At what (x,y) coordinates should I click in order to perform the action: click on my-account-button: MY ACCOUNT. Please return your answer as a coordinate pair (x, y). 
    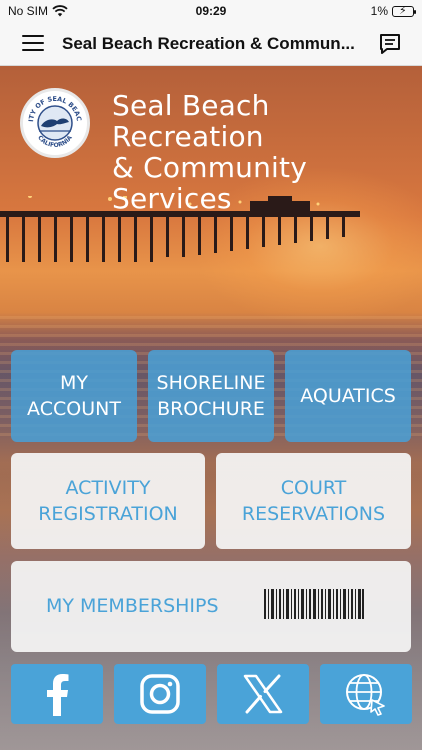
    Looking at the image, I should click on (74, 396).